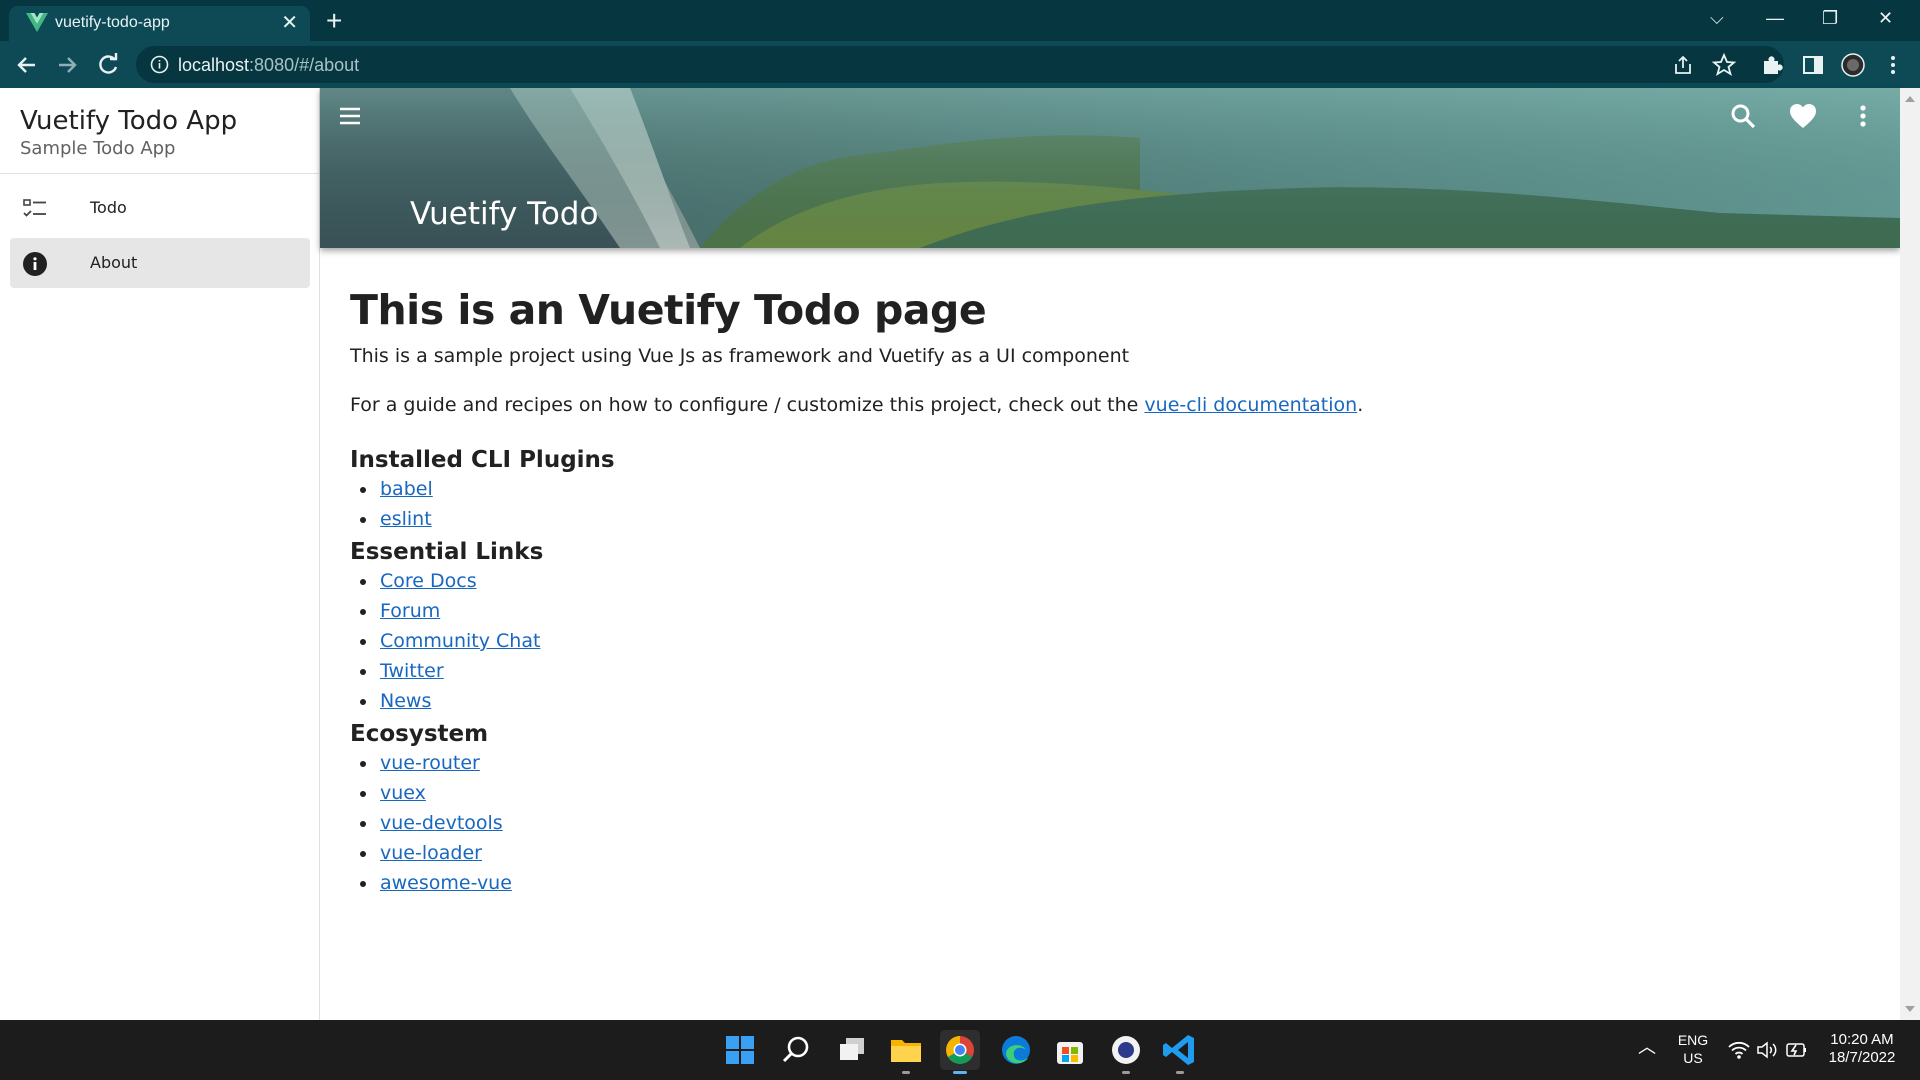 The width and height of the screenshot is (1920, 1080). What do you see at coordinates (350, 116) in the screenshot?
I see `menu-icon` at bounding box center [350, 116].